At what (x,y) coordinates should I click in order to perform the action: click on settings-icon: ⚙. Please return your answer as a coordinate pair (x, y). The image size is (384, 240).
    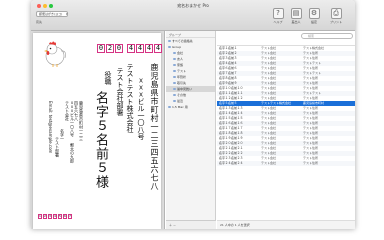
    Looking at the image, I should click on (314, 13).